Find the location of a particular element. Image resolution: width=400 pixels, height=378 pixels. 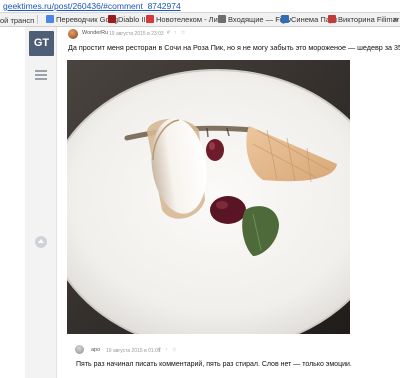

filimar-icon is located at coordinates (332, 19).